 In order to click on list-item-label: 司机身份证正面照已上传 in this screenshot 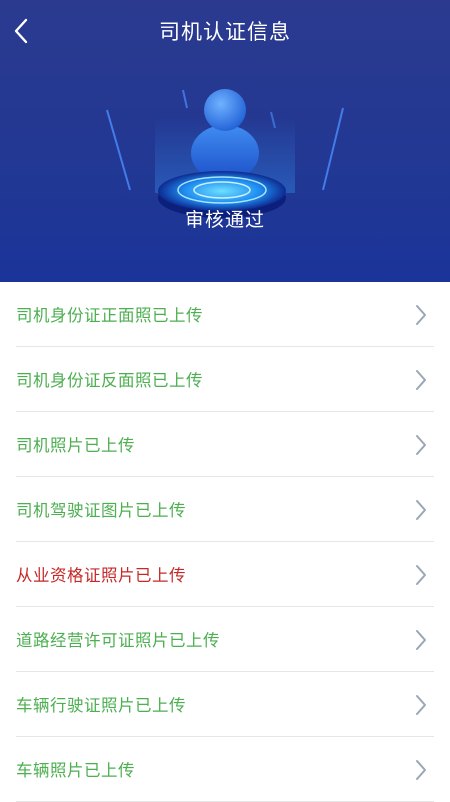, I will do `click(109, 315)`.